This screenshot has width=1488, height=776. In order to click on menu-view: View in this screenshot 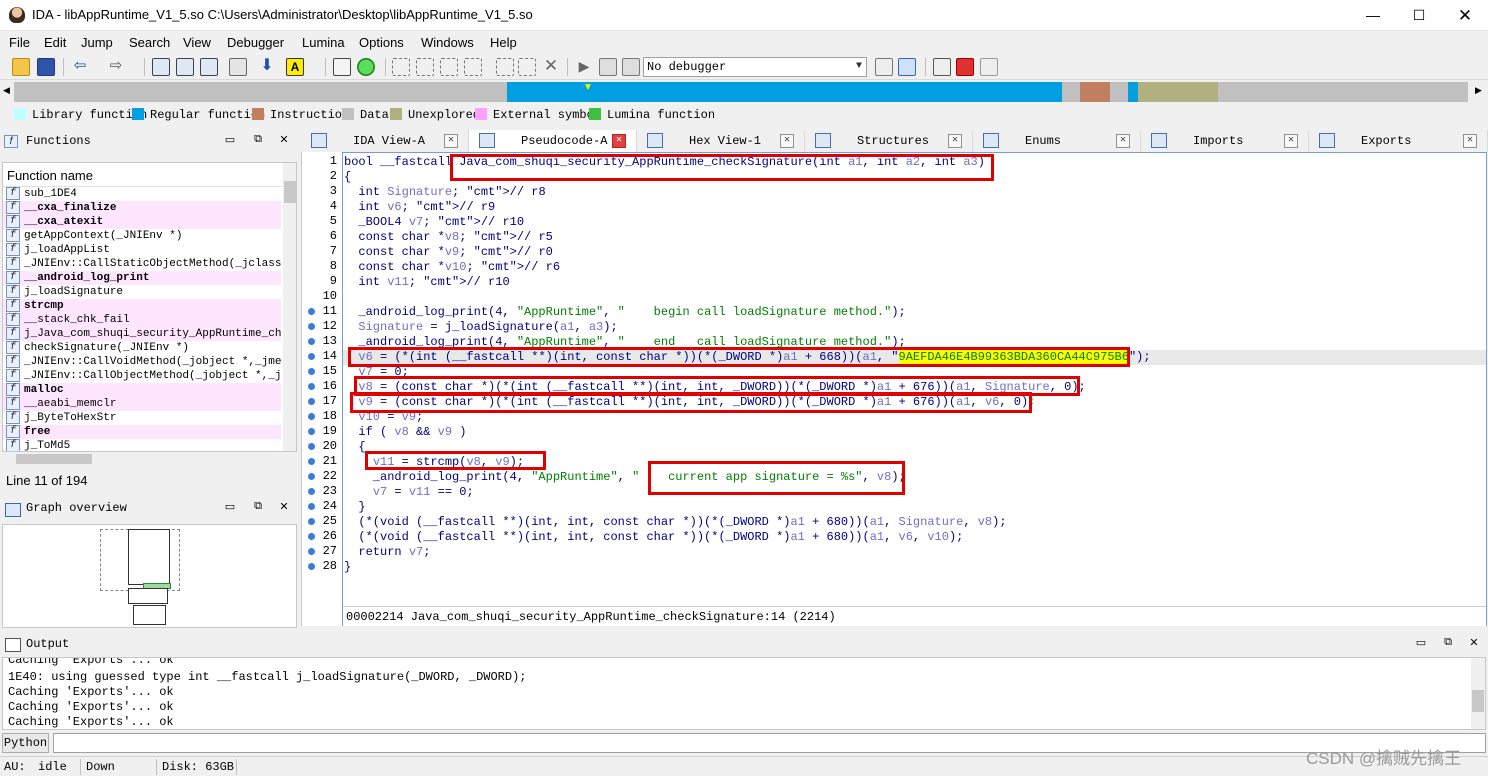, I will do `click(197, 42)`.